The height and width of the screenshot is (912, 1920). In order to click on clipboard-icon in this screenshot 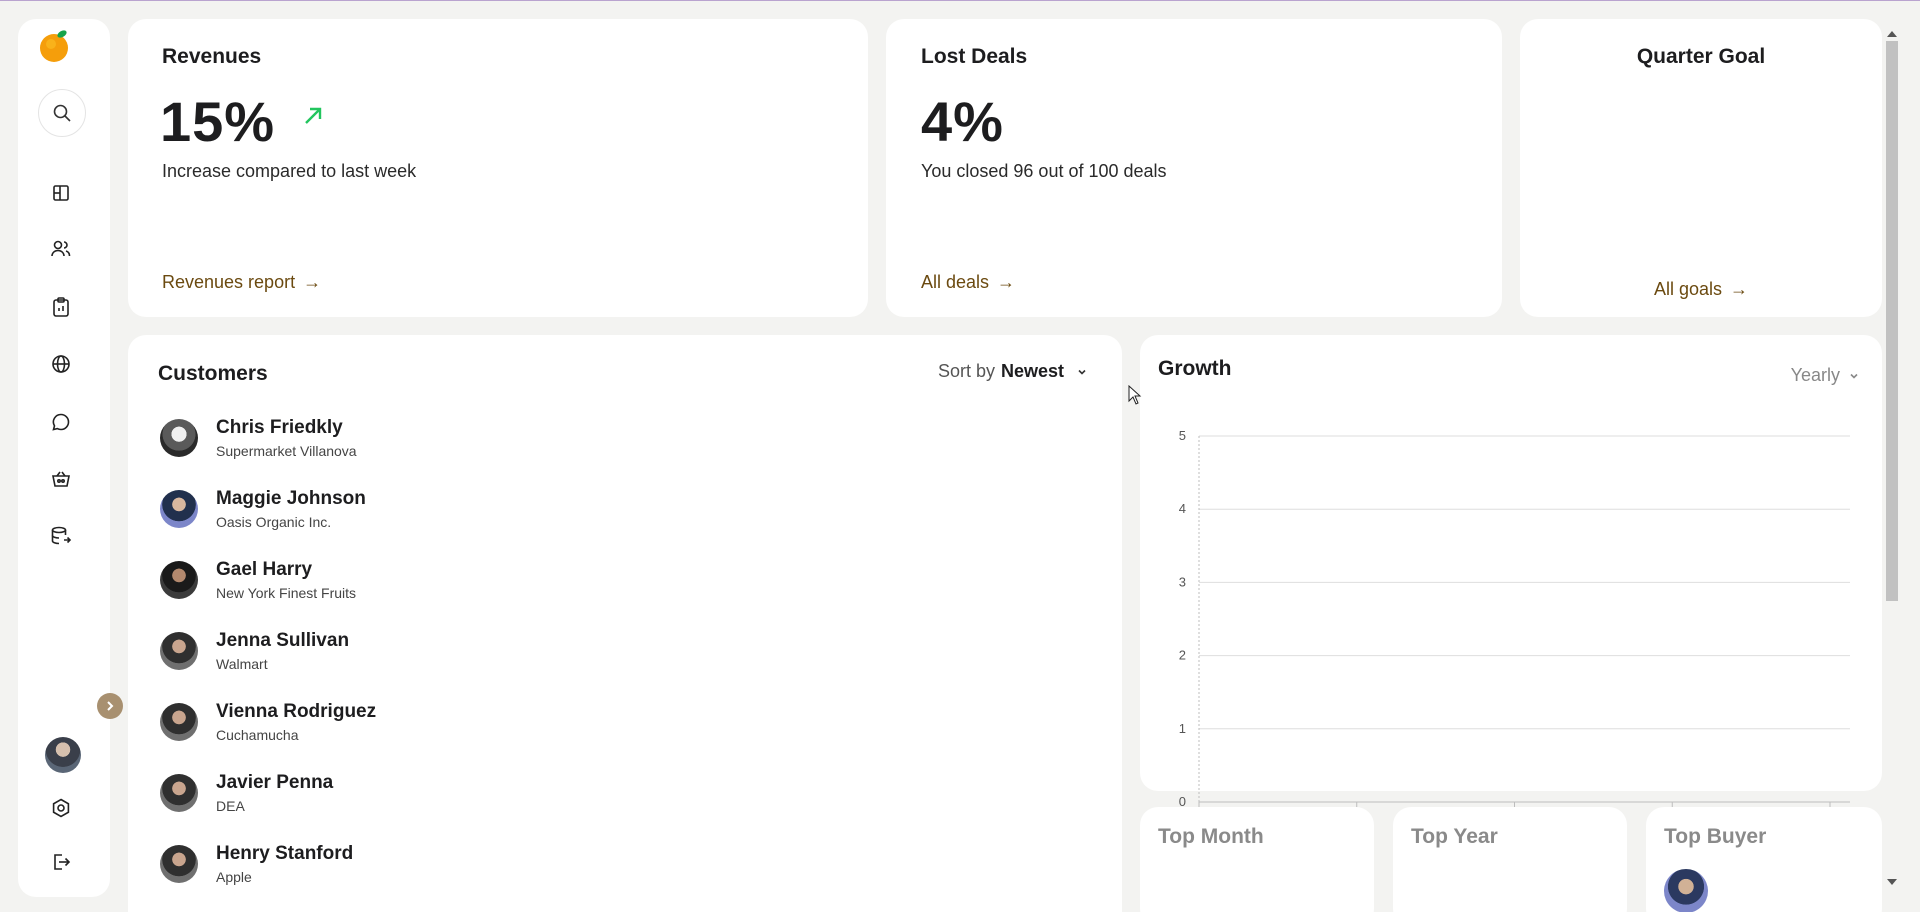, I will do `click(61, 307)`.